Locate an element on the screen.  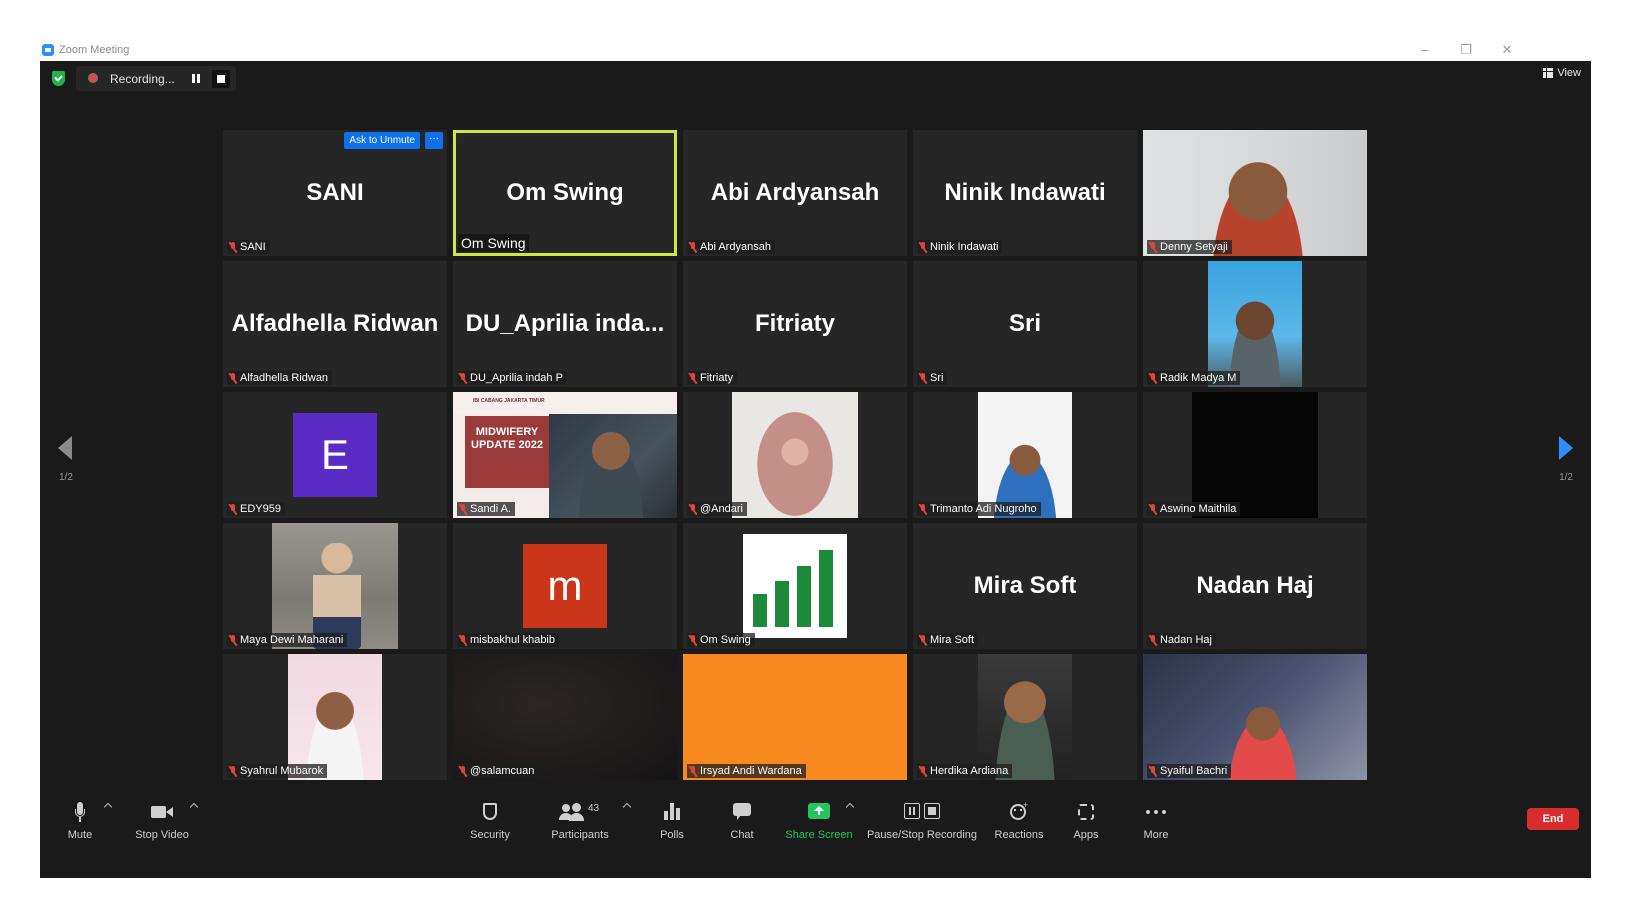
previous-page-icon is located at coordinates (65, 448).